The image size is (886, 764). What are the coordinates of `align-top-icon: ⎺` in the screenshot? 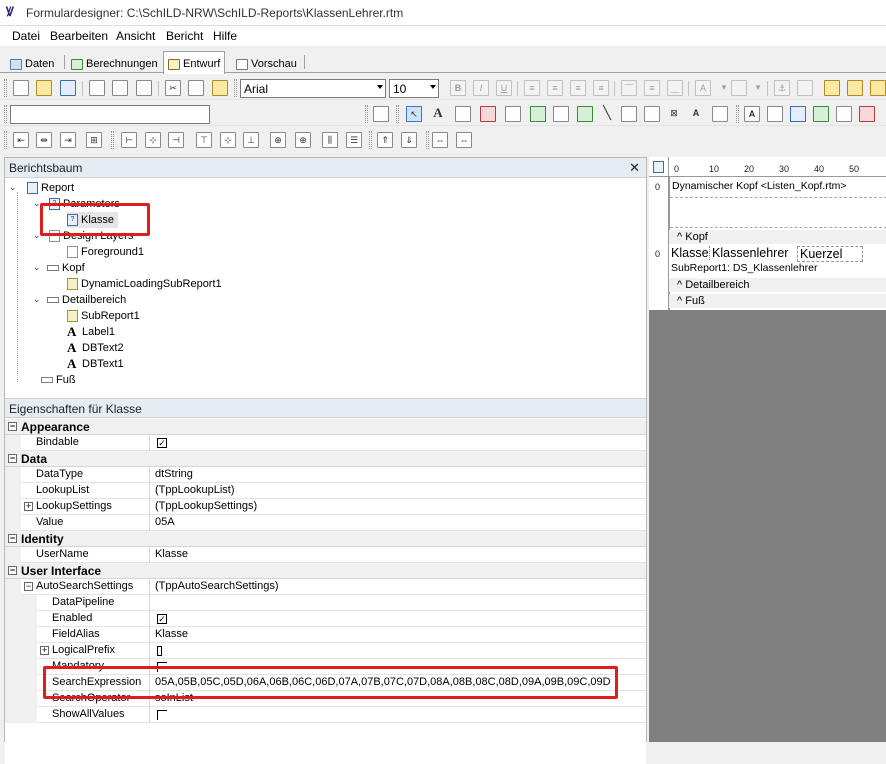 It's located at (629, 88).